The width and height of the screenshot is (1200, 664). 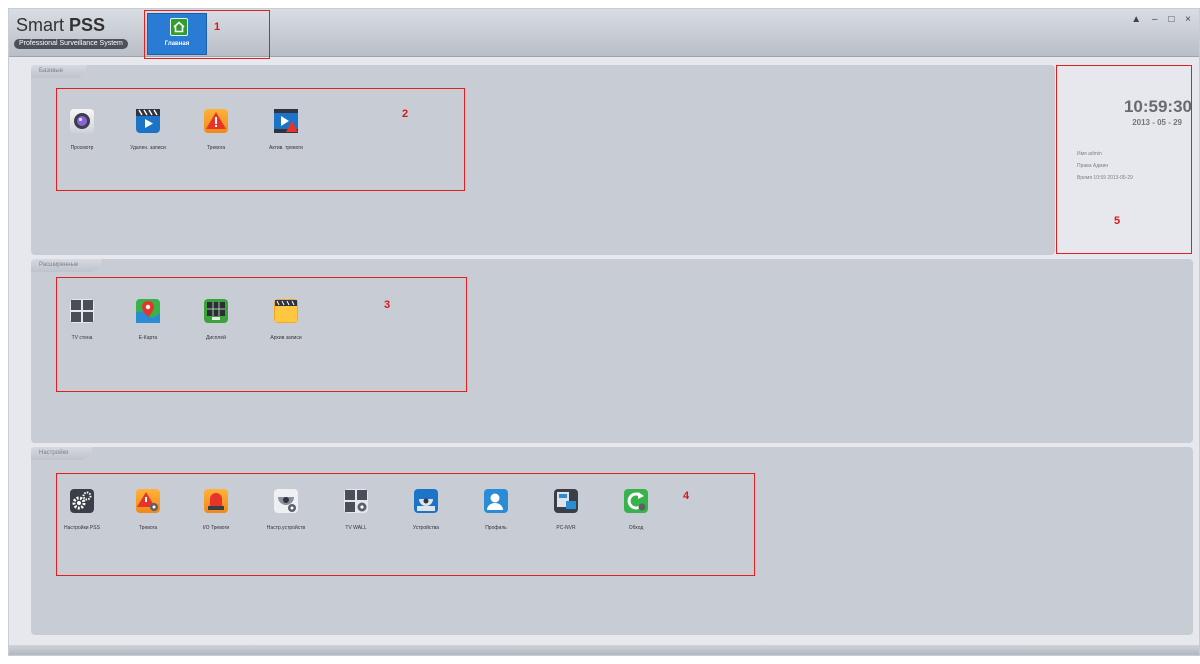 What do you see at coordinates (387, 305) in the screenshot?
I see `annotation-label-3: 3` at bounding box center [387, 305].